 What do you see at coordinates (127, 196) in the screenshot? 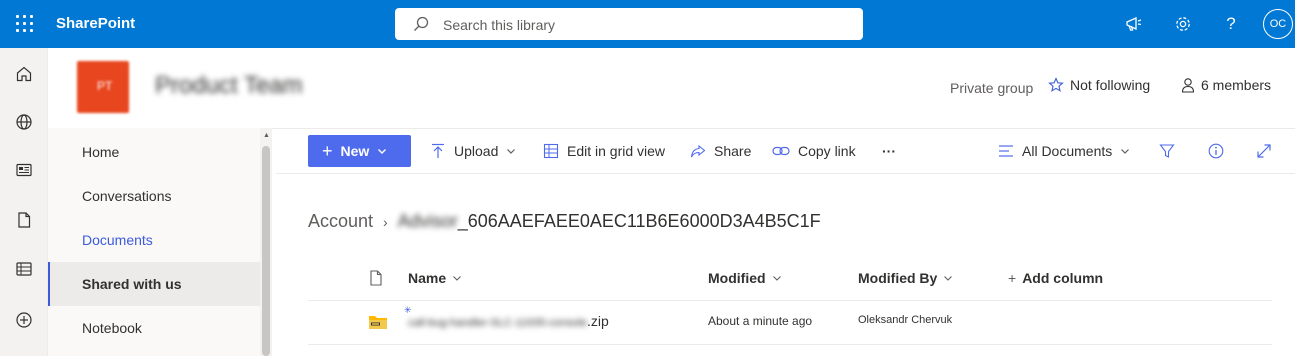
I see `nav-item-label: Conversations` at bounding box center [127, 196].